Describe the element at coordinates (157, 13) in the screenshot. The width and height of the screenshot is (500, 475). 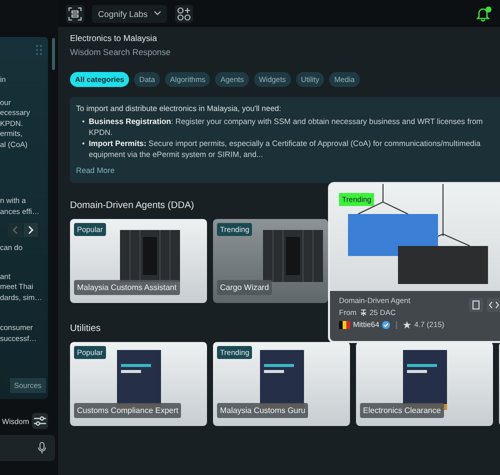
I see `caret-icon` at that location.